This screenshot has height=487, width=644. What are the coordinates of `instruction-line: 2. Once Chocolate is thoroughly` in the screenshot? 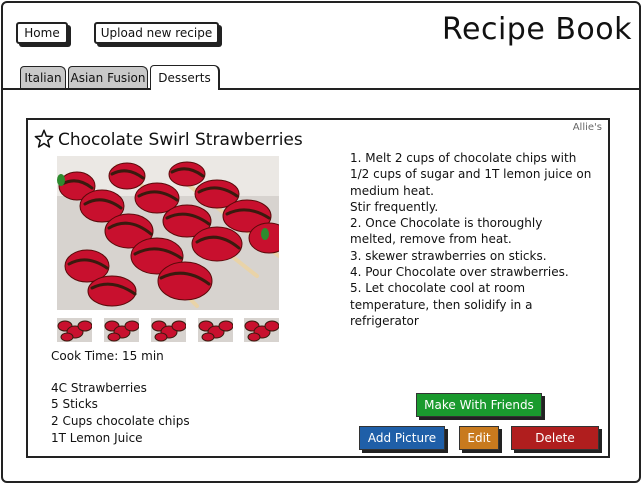 It's located at (446, 223).